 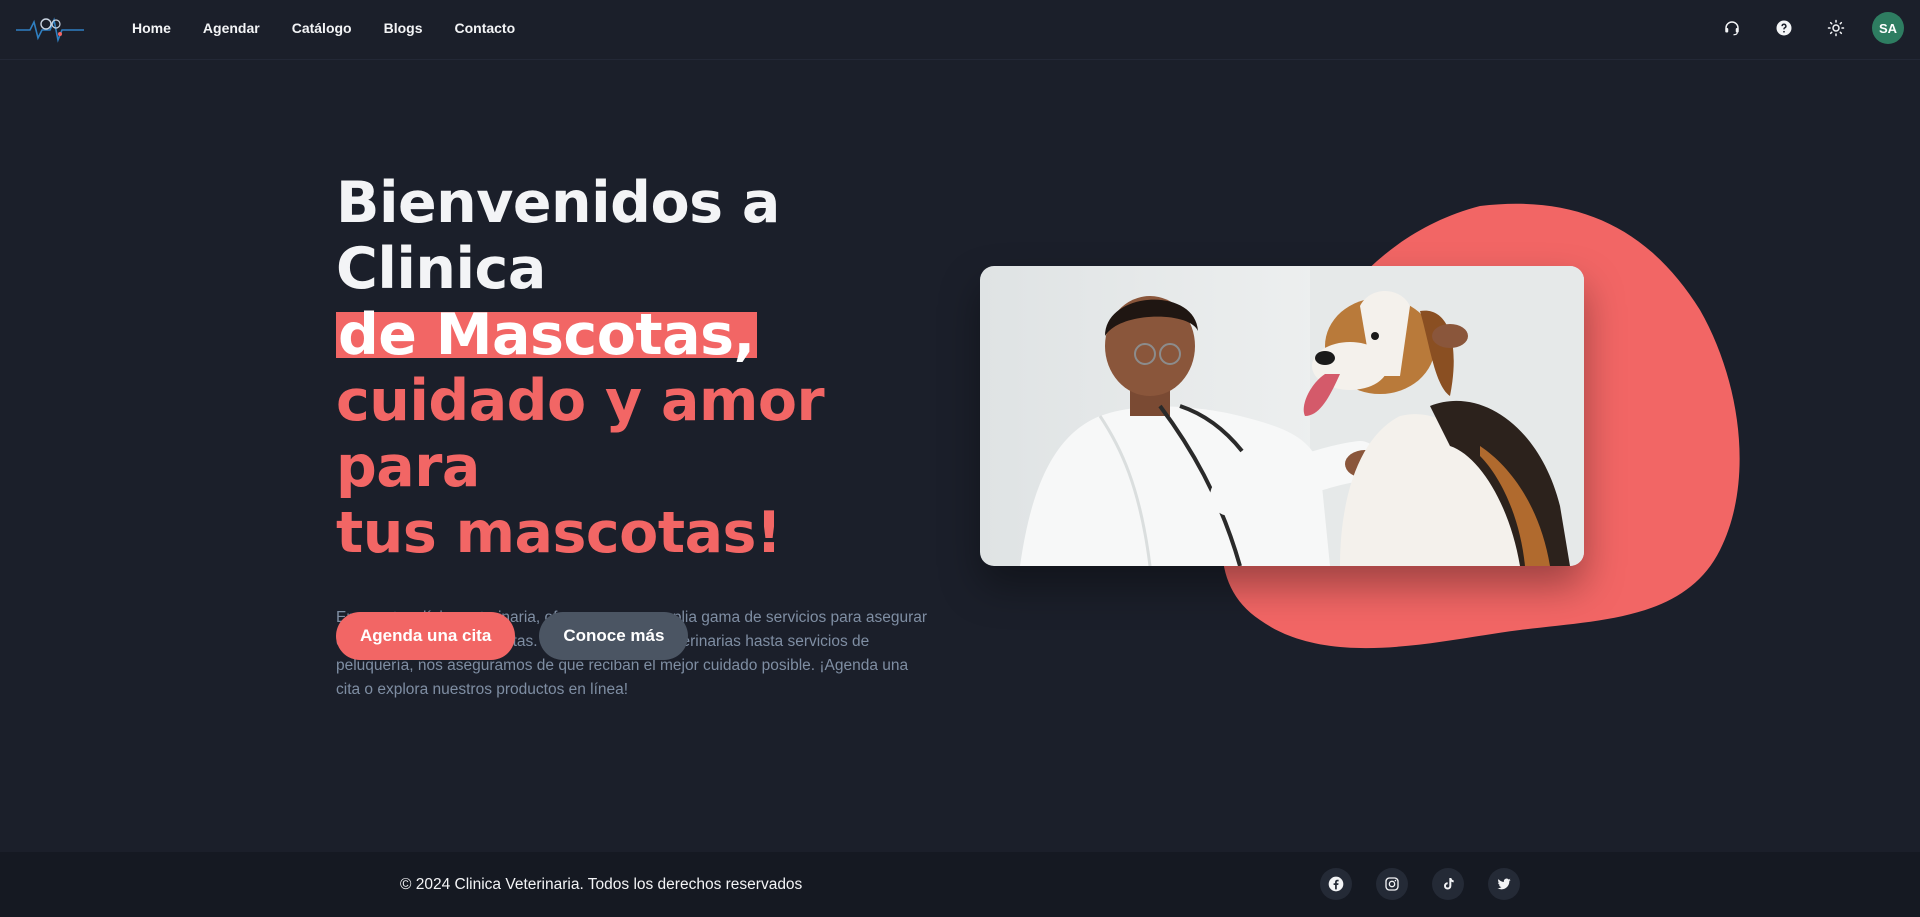 What do you see at coordinates (231, 28) in the screenshot?
I see `nav-agendar: Agendar` at bounding box center [231, 28].